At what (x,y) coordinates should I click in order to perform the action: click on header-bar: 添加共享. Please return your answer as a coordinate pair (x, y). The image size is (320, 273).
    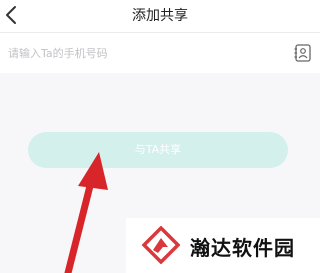
    Looking at the image, I should click on (160, 16).